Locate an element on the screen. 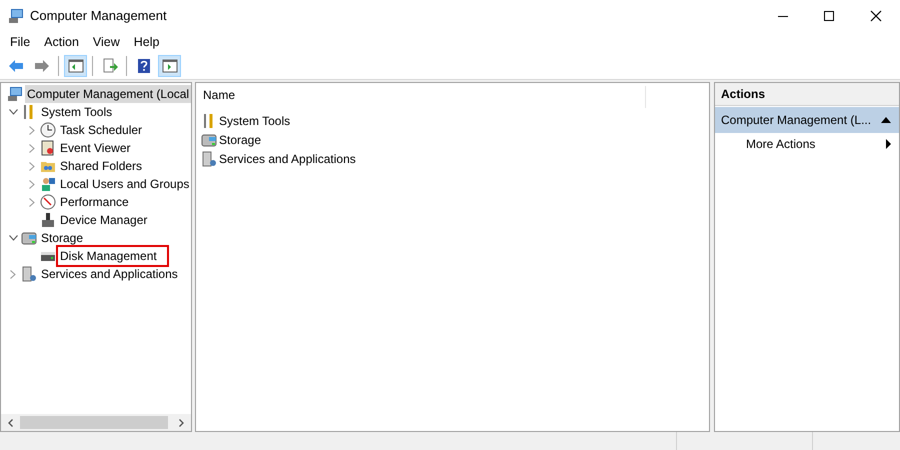 This screenshot has height=450, width=900. tree-item: Device Manager is located at coordinates (104, 220).